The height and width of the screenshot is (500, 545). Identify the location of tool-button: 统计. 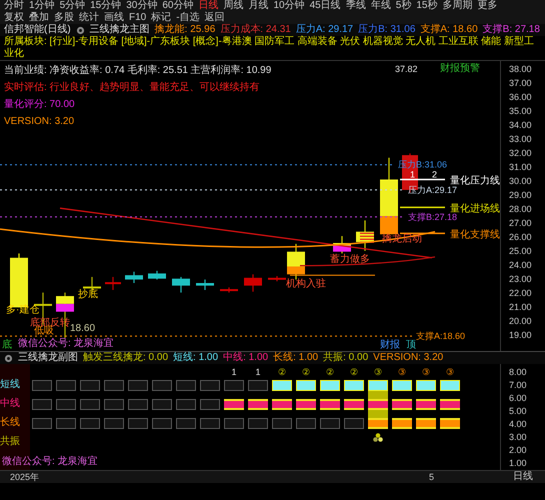
(89, 18).